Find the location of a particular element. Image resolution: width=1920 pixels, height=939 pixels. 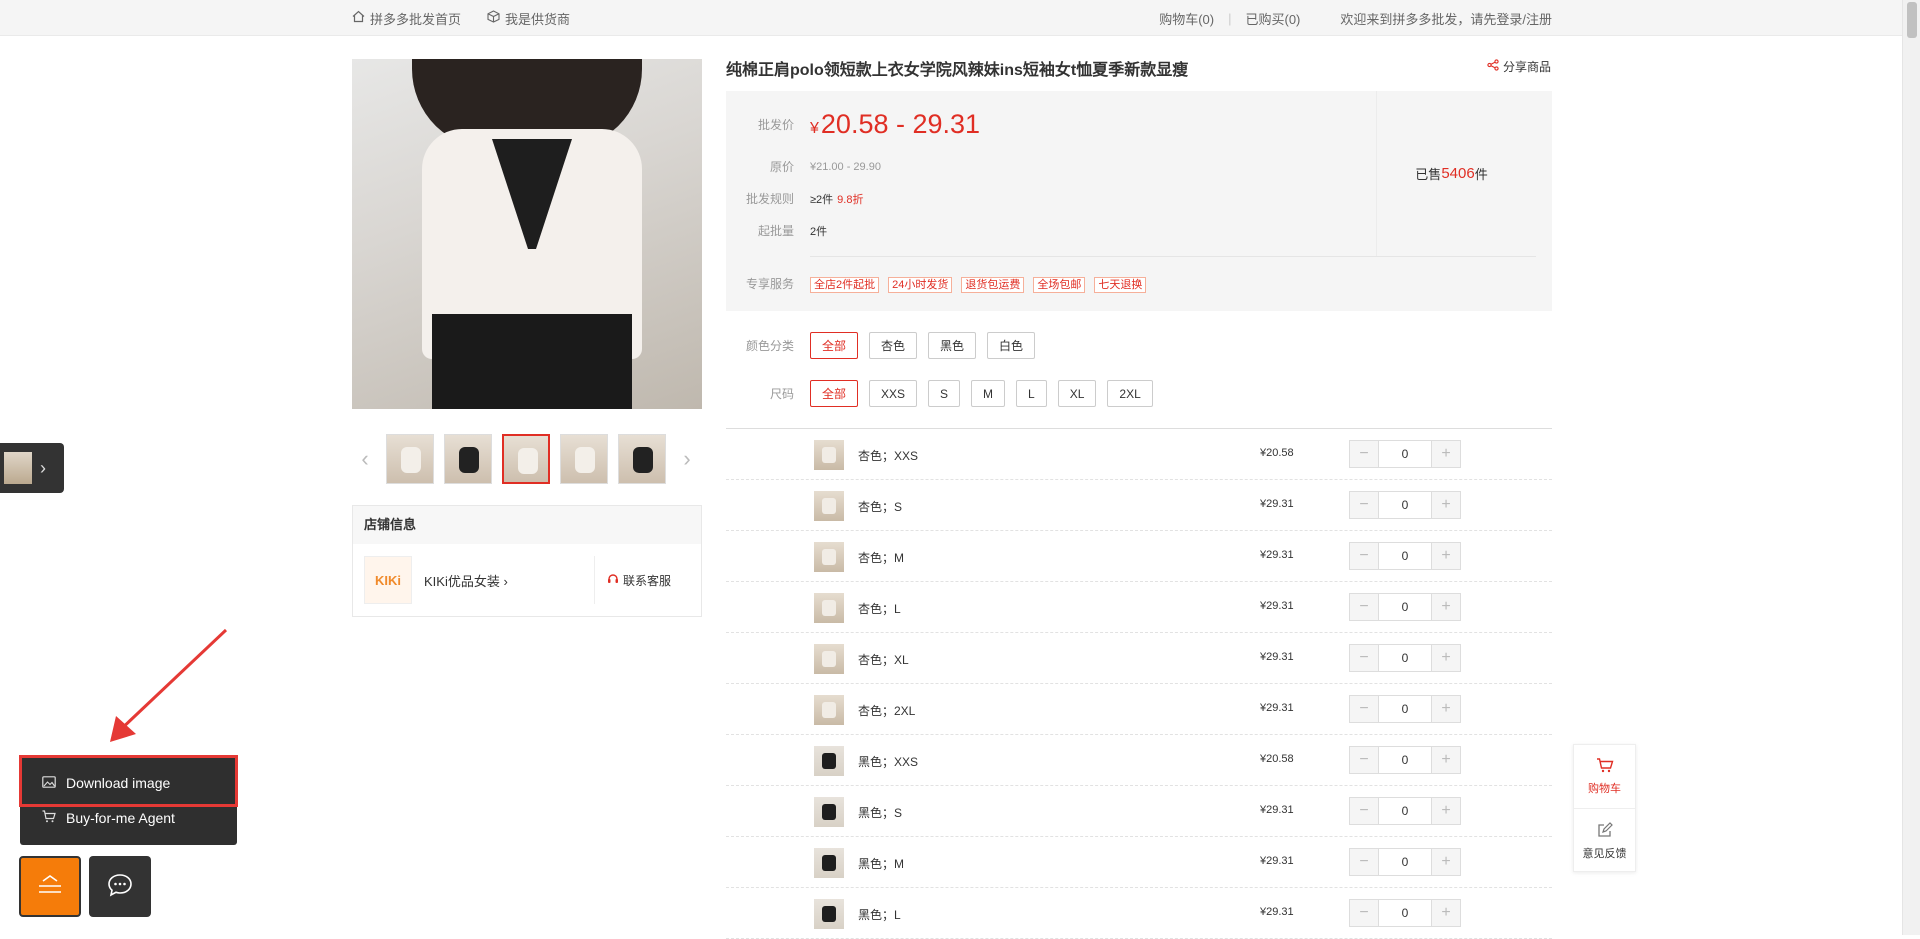

size-option: XXS is located at coordinates (893, 393).